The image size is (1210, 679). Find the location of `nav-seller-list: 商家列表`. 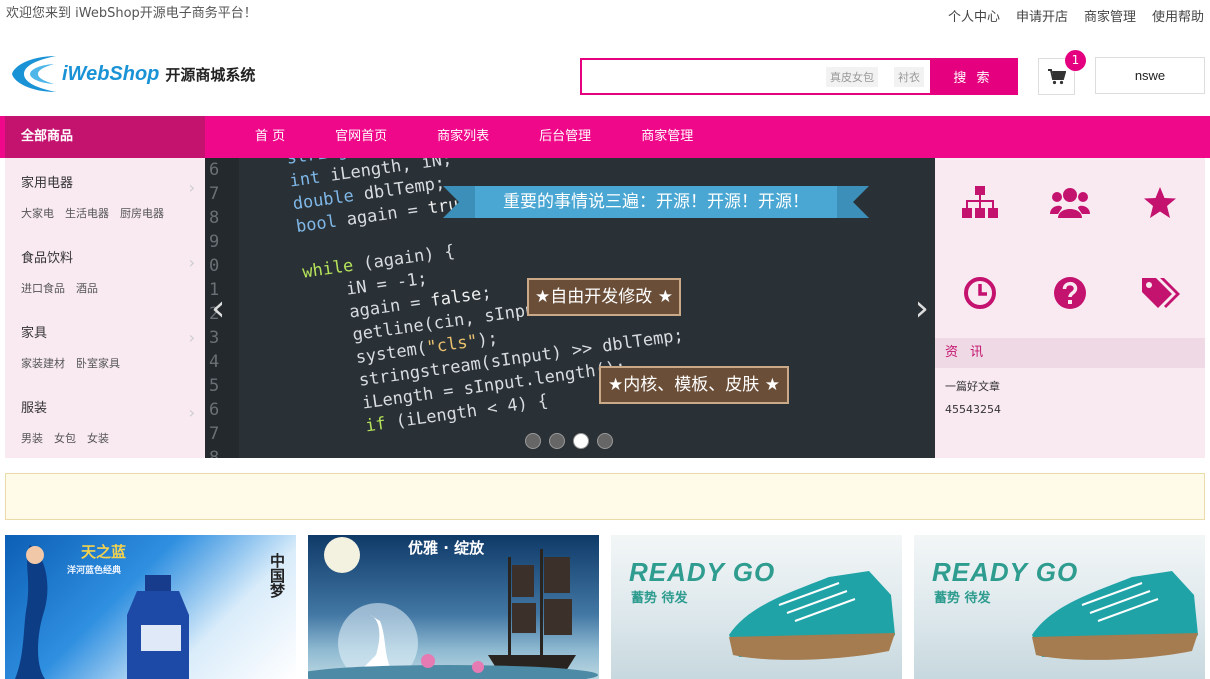

nav-seller-list: 商家列表 is located at coordinates (463, 137).